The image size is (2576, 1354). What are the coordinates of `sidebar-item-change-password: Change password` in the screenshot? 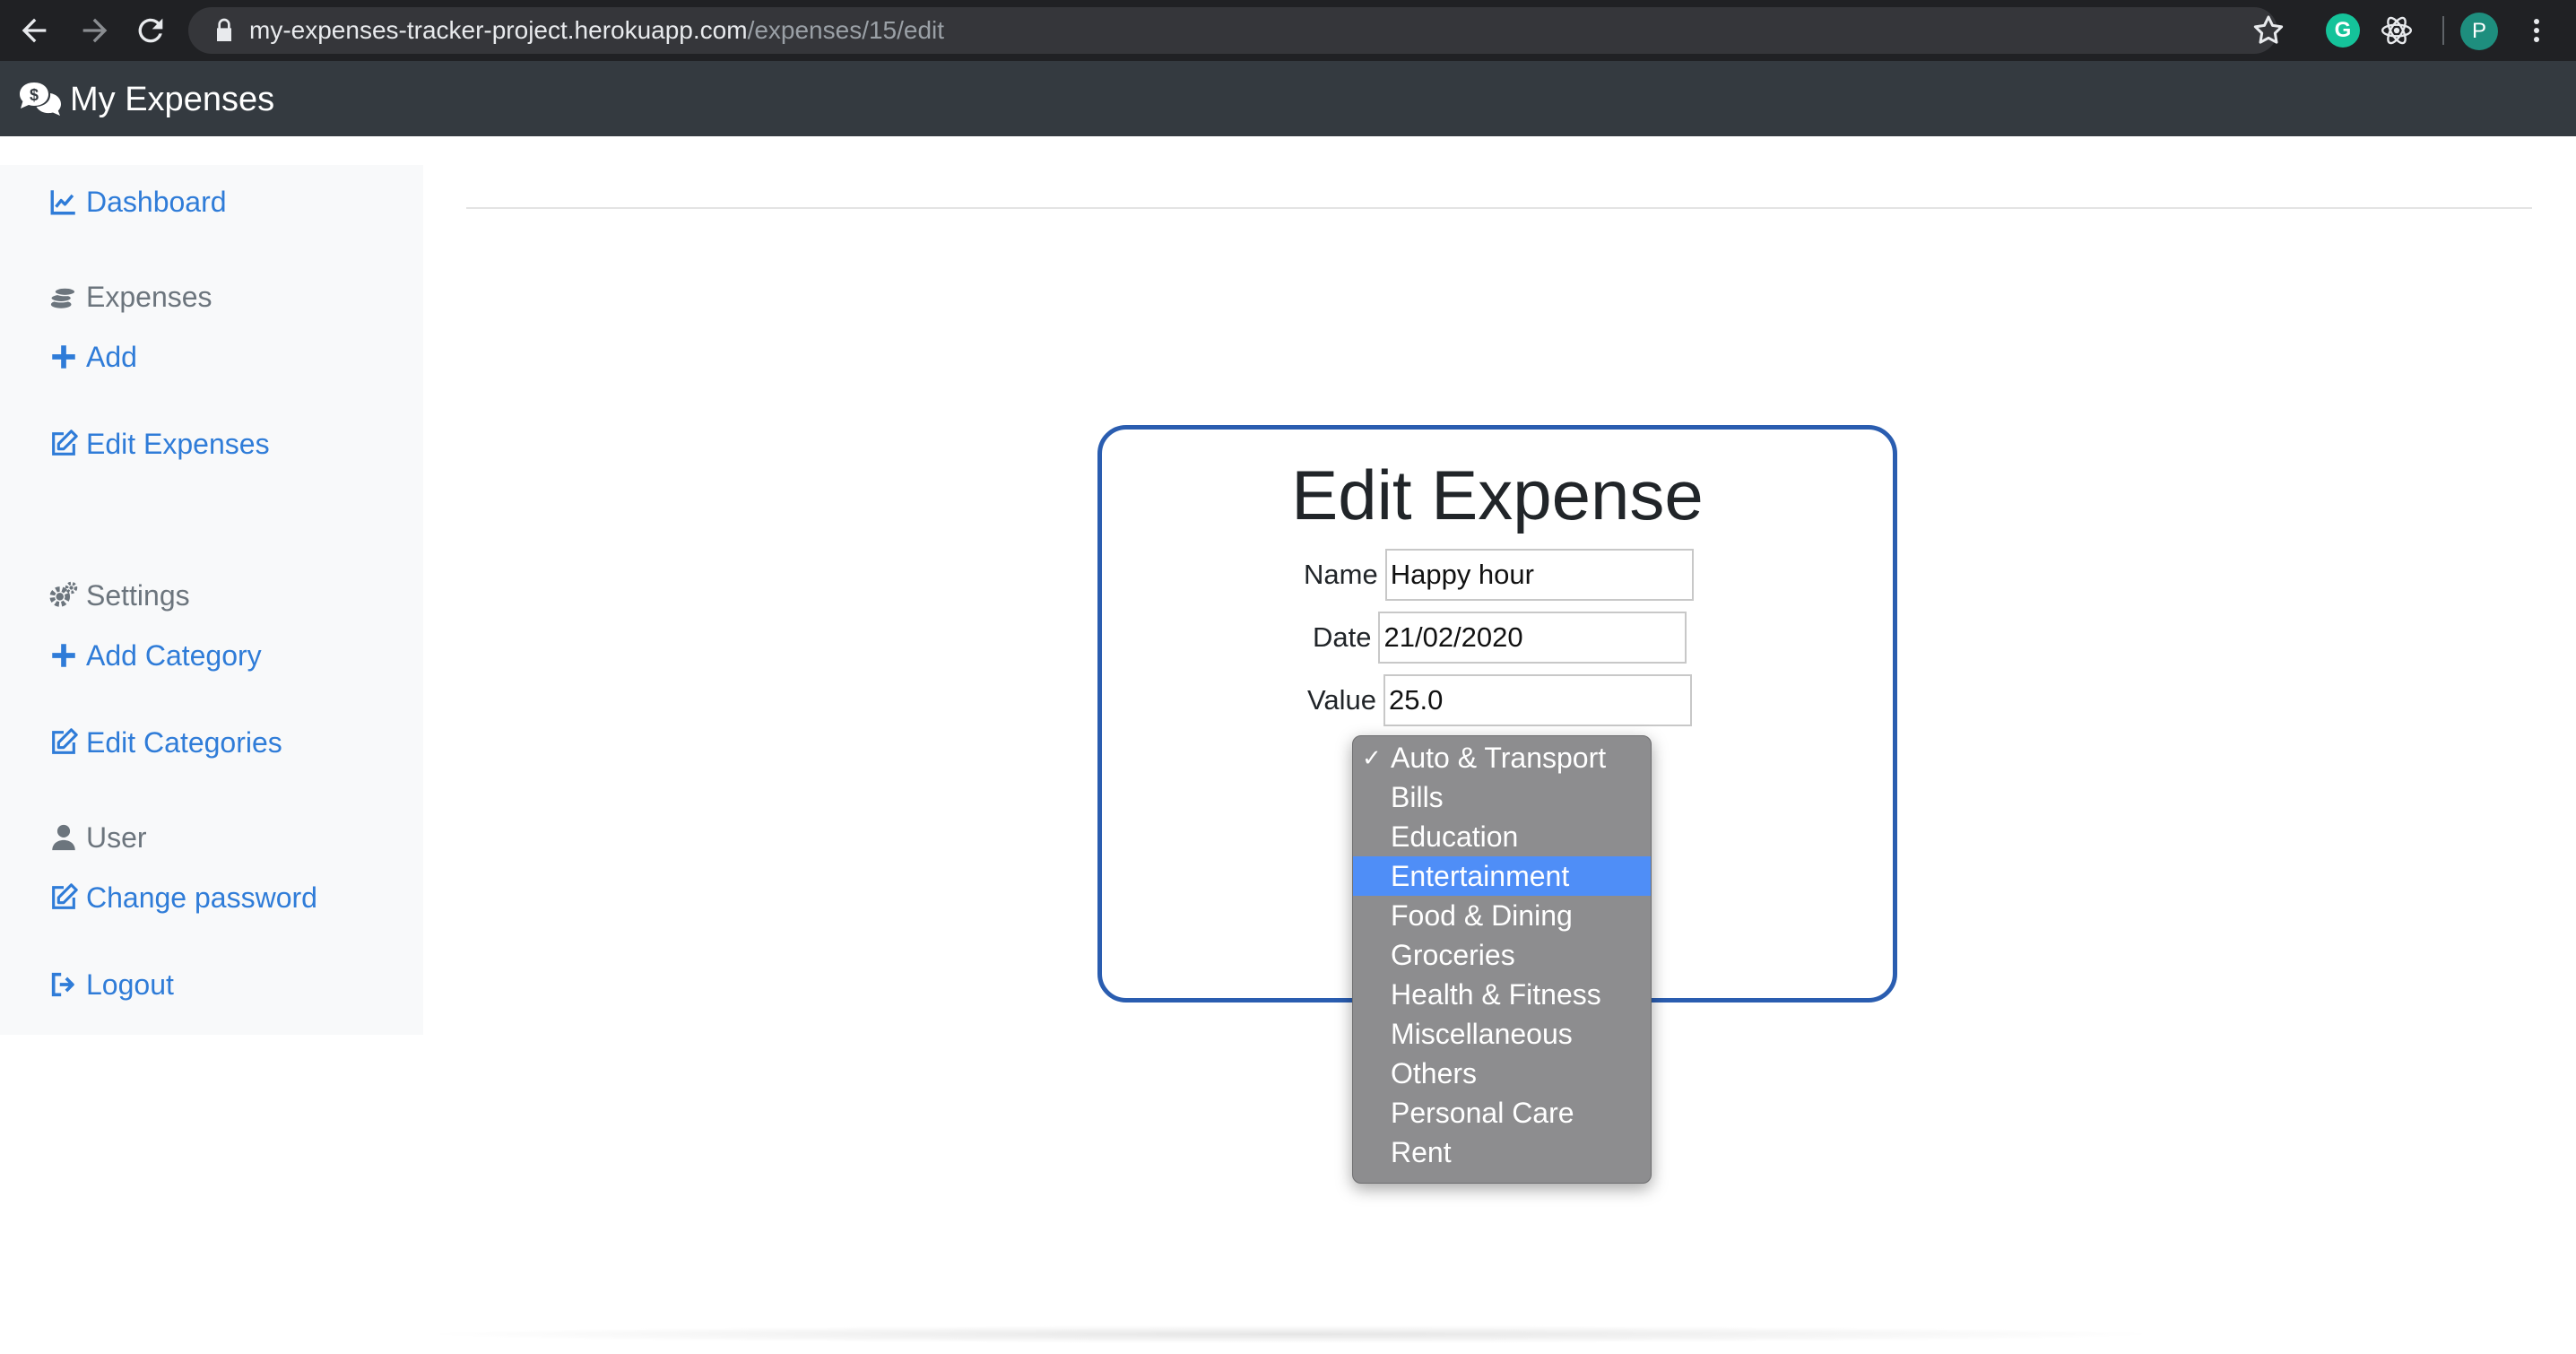 It's located at (182, 897).